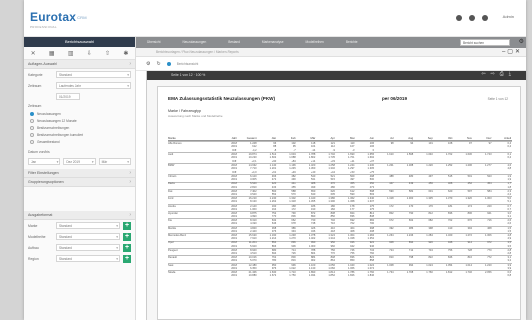  What do you see at coordinates (521, 41) in the screenshot?
I see `settings-icon: ⚙` at bounding box center [521, 41].